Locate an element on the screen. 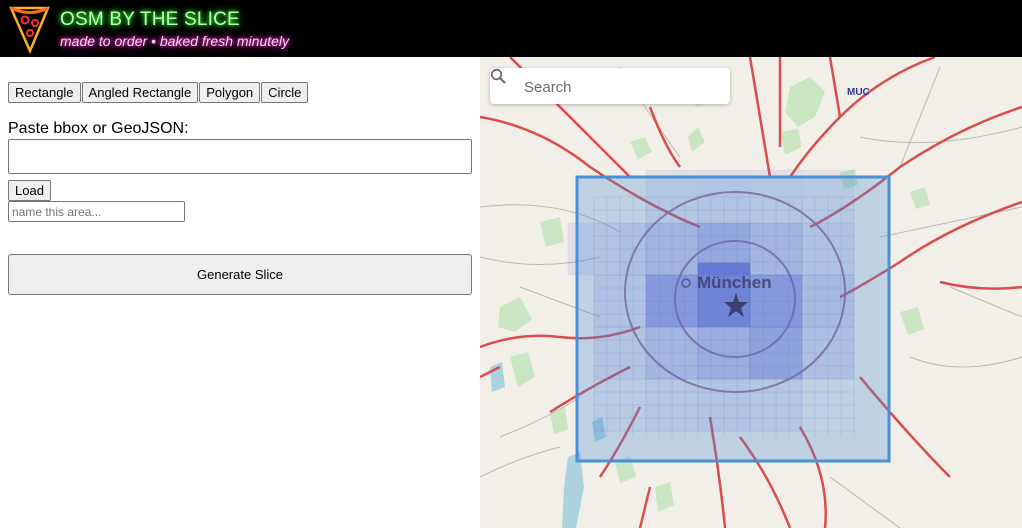  paste-label: Paste bbox or GeoJSON: is located at coordinates (98, 128).